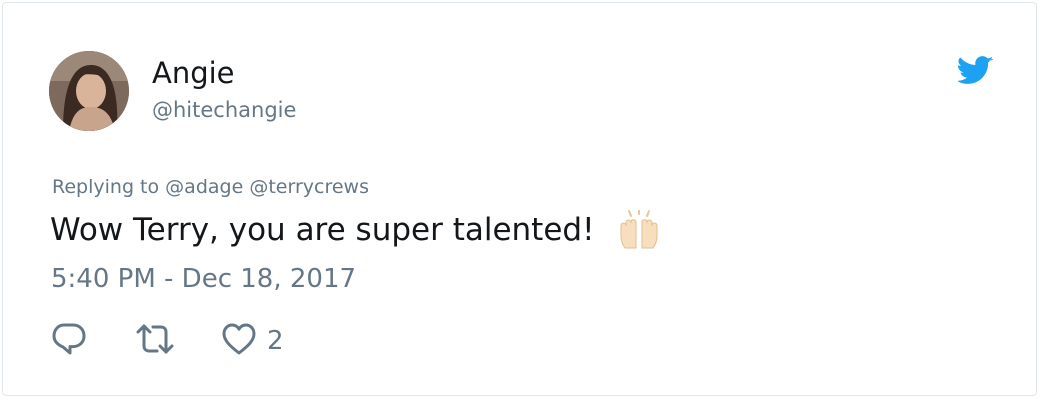  I want to click on replying-to-label: Replying to, so click(106, 187).